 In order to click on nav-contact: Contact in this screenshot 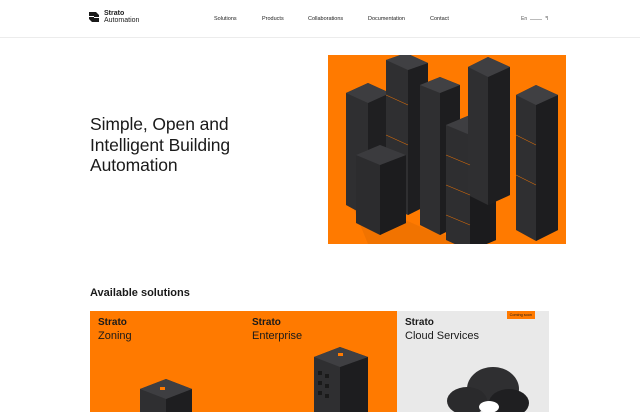, I will do `click(439, 19)`.